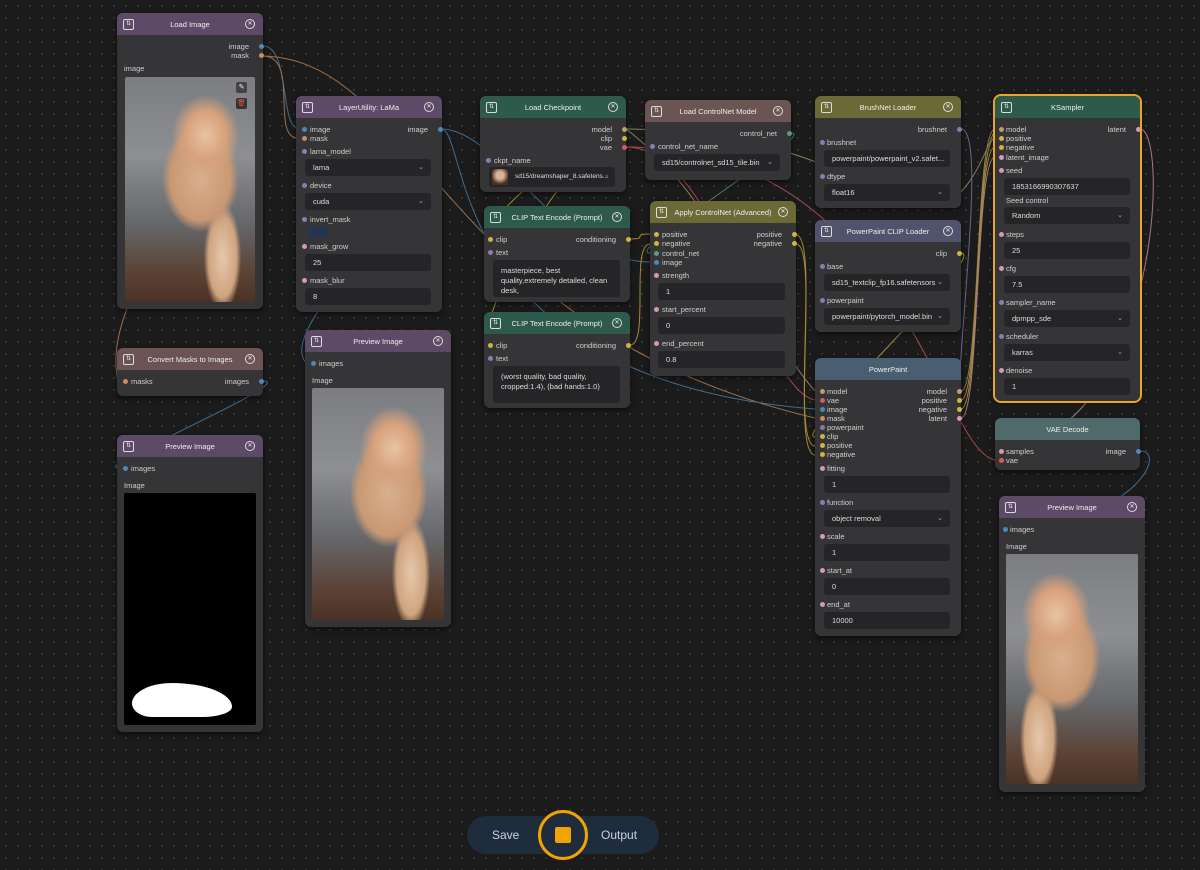 This screenshot has width=1200, height=870. What do you see at coordinates (822, 536) in the screenshot?
I see `scale-socket` at bounding box center [822, 536].